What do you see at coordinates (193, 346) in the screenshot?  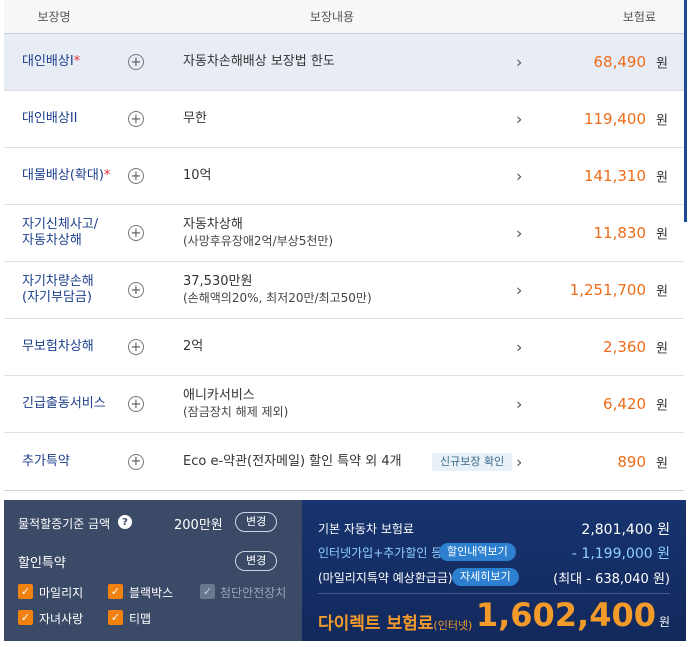 I see `coverage-content: 2억` at bounding box center [193, 346].